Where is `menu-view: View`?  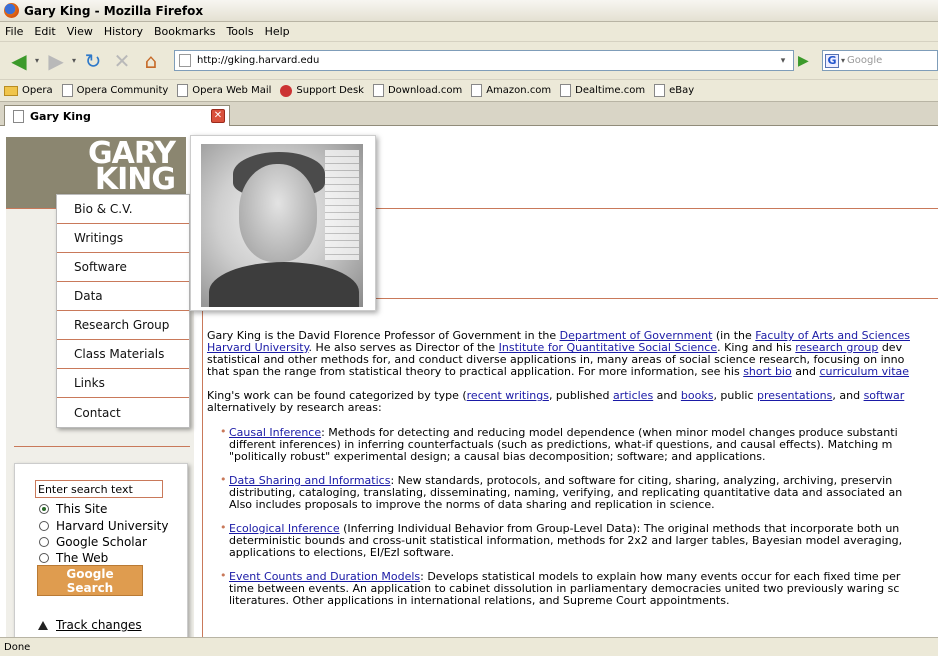
menu-view: View is located at coordinates (80, 31).